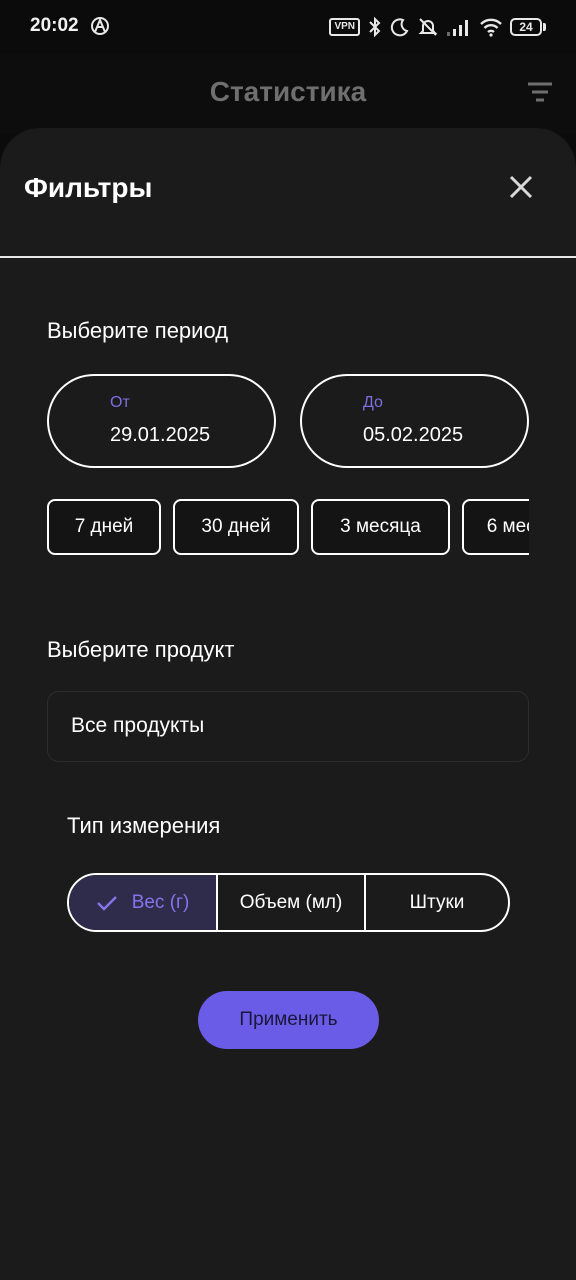 This screenshot has width=576, height=1280. I want to click on segment-volume-label: Объем (мл), so click(291, 902).